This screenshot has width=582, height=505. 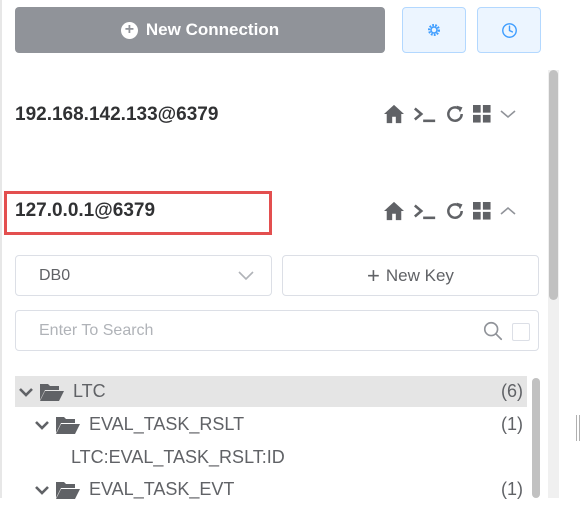 I want to click on tree-scrollbar-thumb, so click(x=536, y=438).